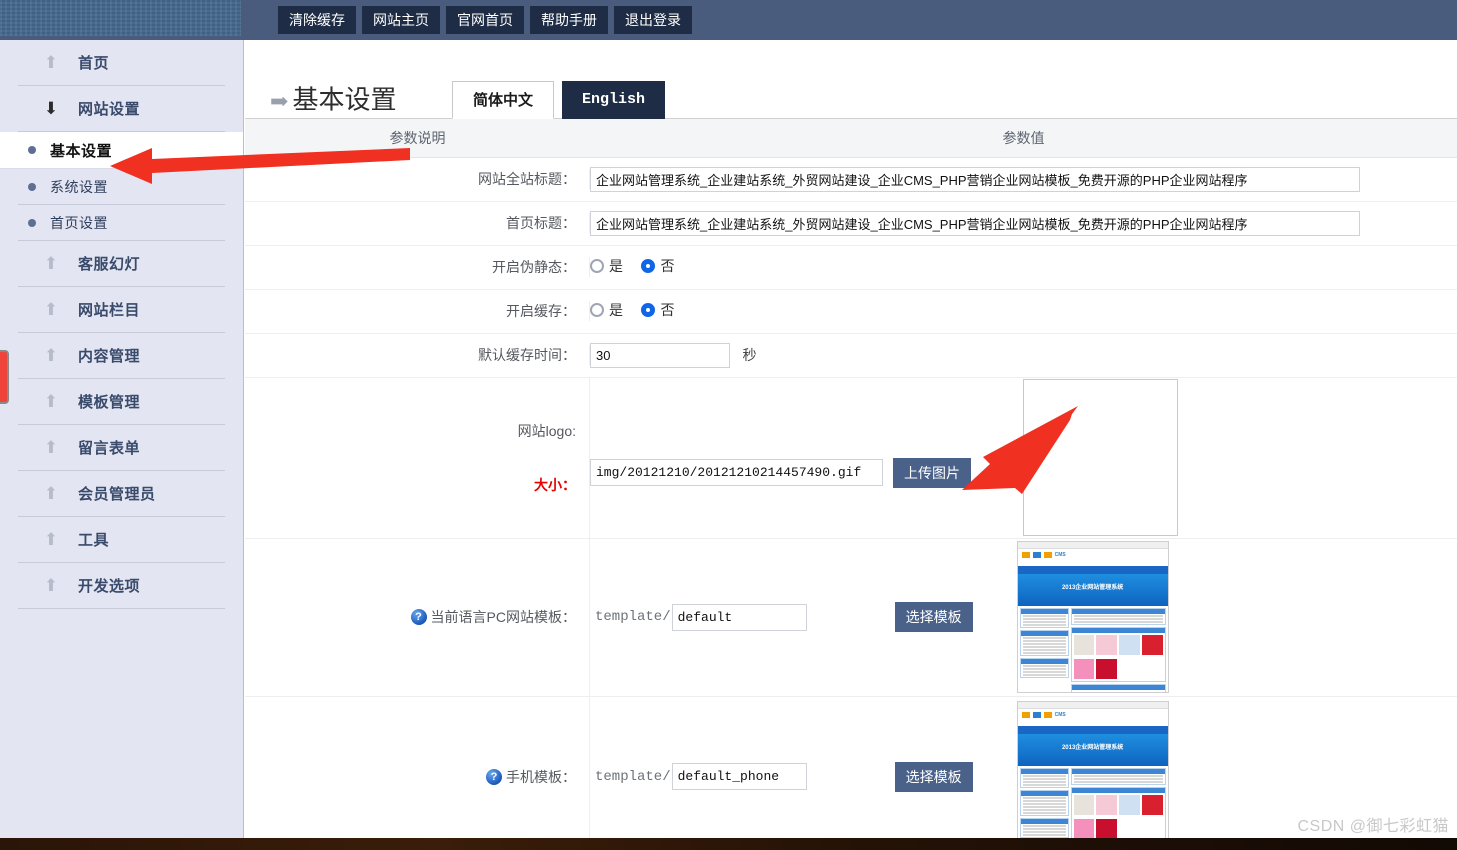 The image size is (1457, 850). Describe the element at coordinates (1092, 729) in the screenshot. I see `thumb-nav` at that location.